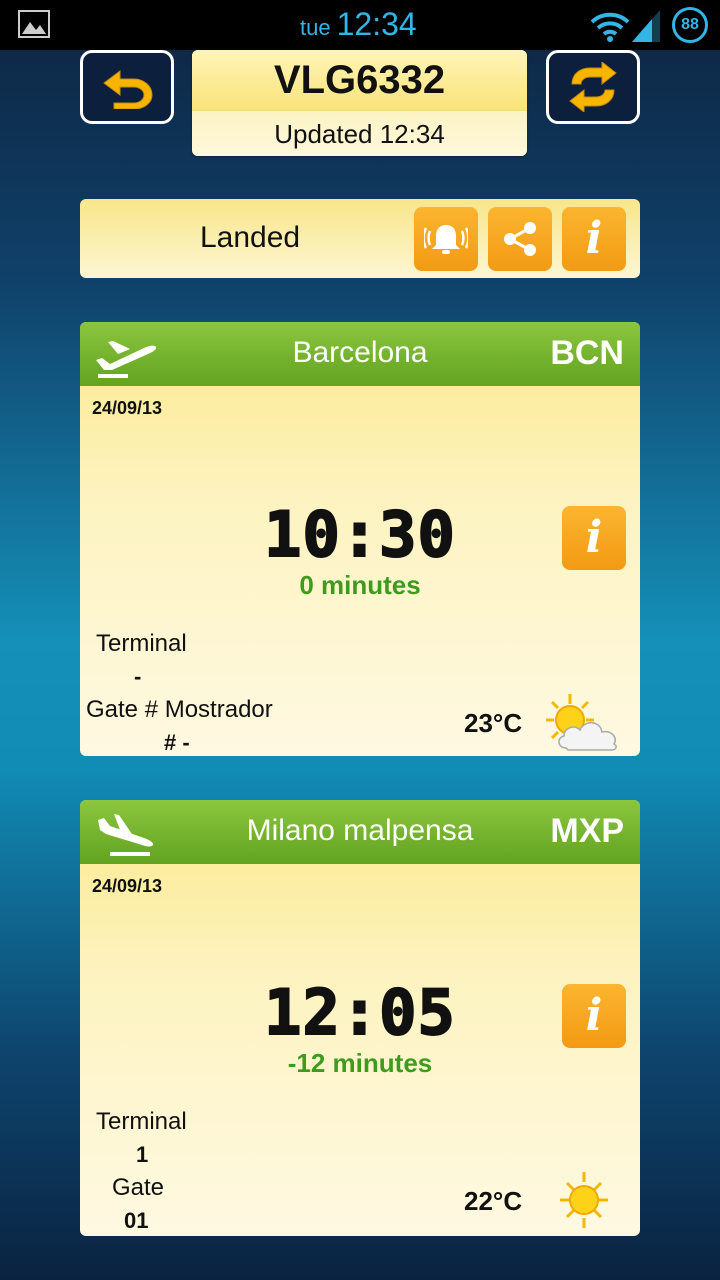 This screenshot has height=1280, width=720. Describe the element at coordinates (141, 1121) in the screenshot. I see `arrival-terminal-label: Terminal` at that location.